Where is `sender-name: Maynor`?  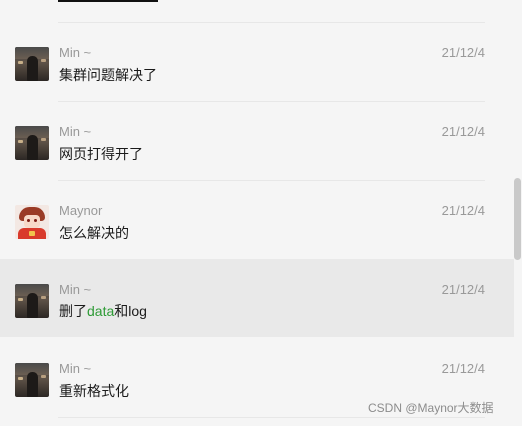
sender-name: Maynor is located at coordinates (80, 211).